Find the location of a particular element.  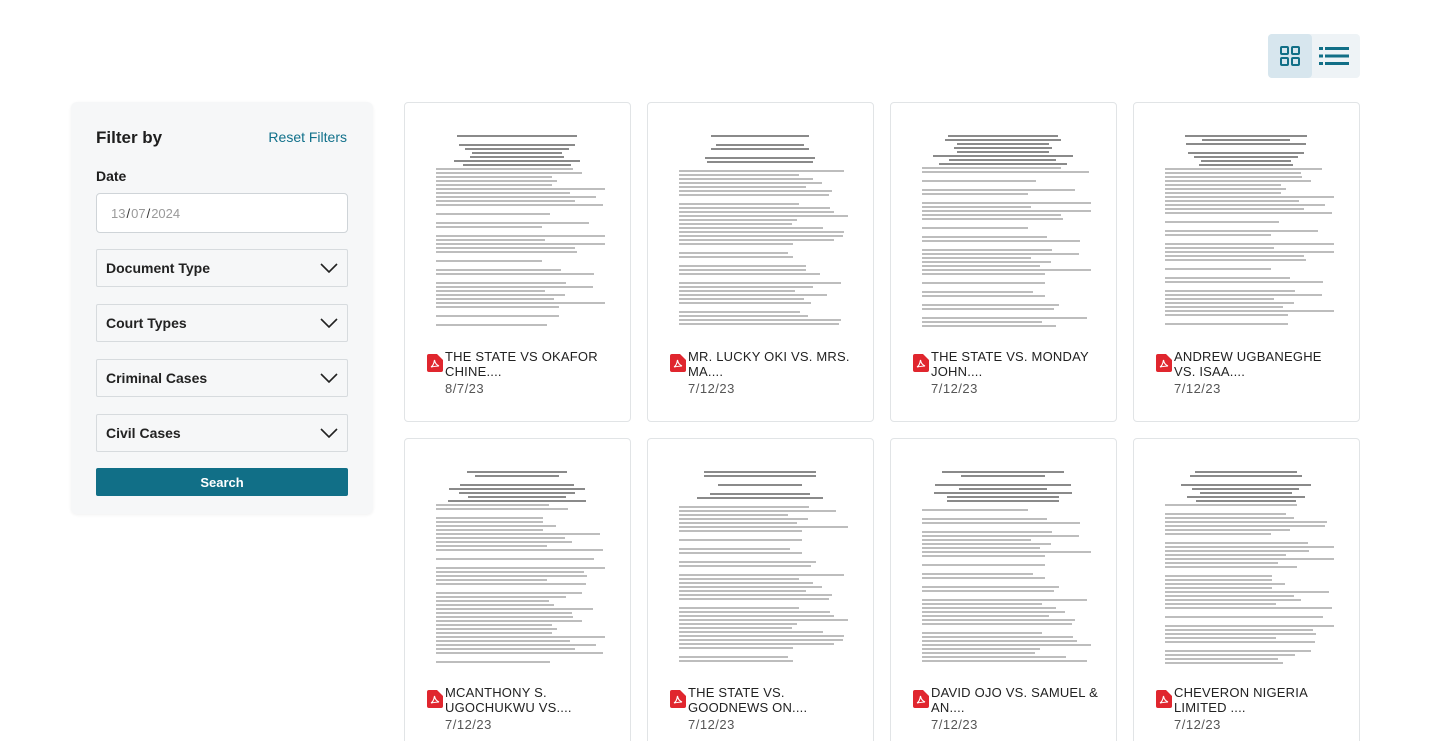

criminal-cases-dropdown: Criminal Cases is located at coordinates (222, 378).